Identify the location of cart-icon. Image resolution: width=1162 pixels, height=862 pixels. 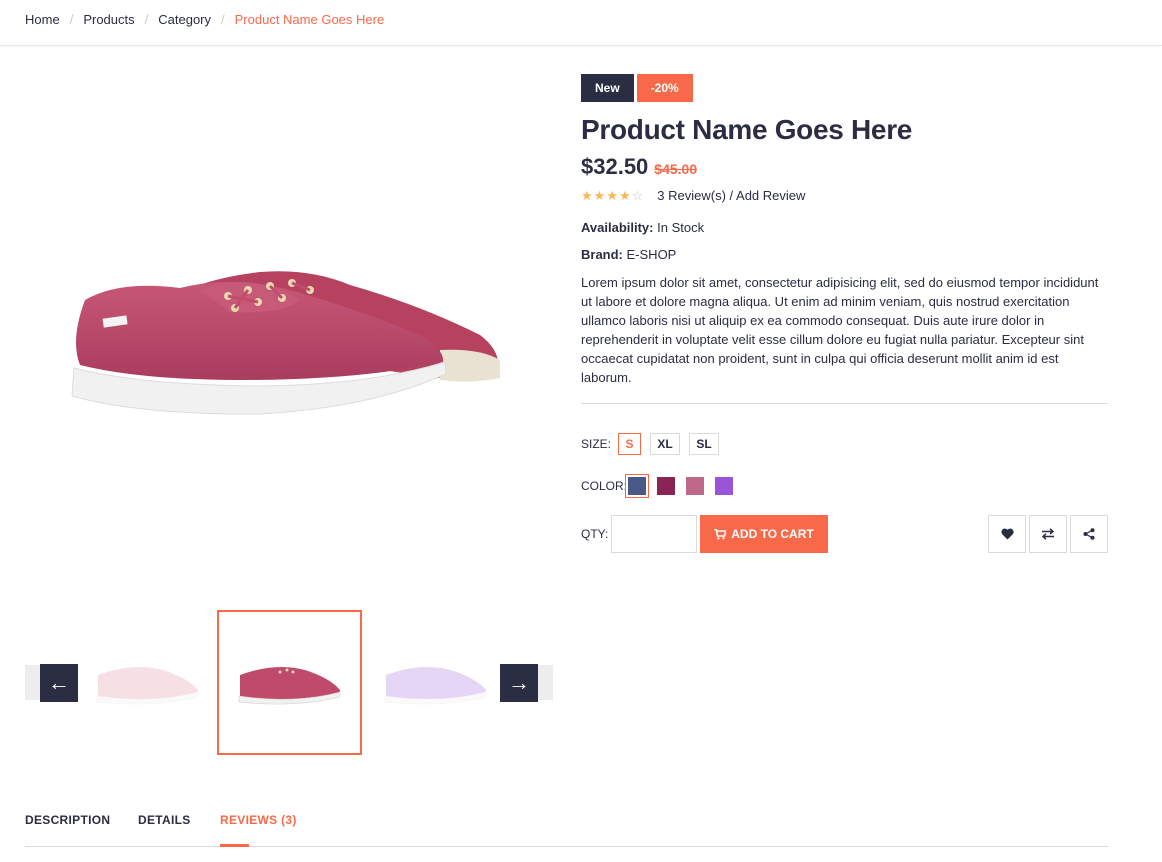
(720, 533).